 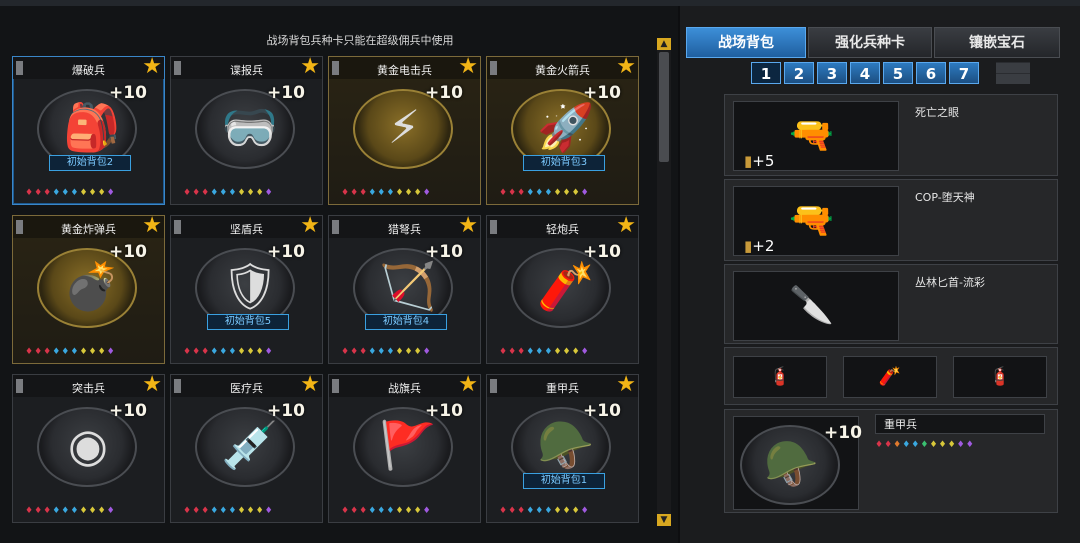 I want to click on class-card-image: 🪖 +10, so click(x=797, y=463).